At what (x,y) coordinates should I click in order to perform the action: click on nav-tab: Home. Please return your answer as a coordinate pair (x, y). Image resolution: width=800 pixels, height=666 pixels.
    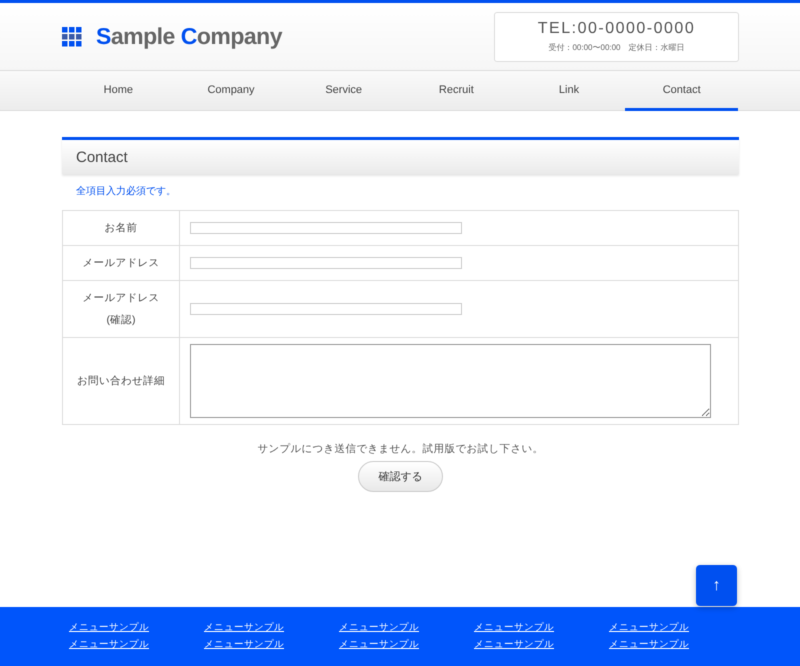
    Looking at the image, I should click on (118, 91).